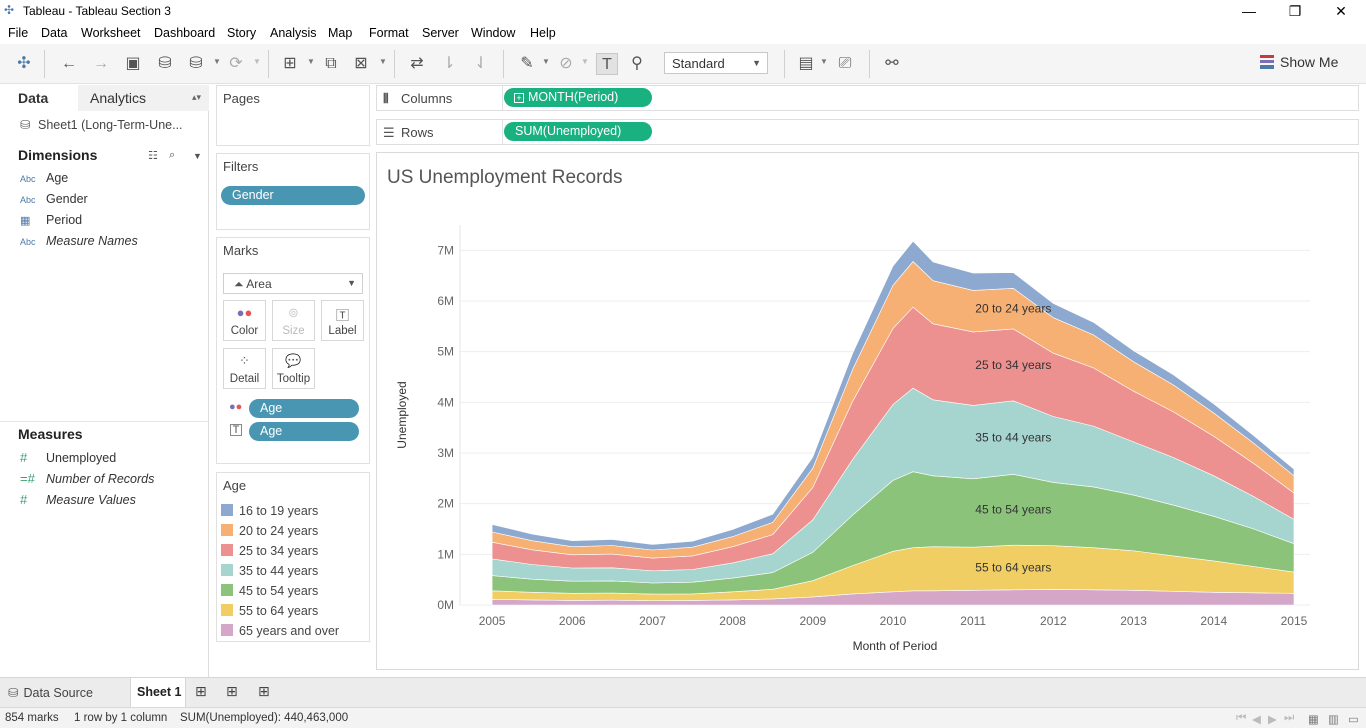  Describe the element at coordinates (269, 594) in the screenshot. I see `legend-item: 45 to 54 years` at that location.